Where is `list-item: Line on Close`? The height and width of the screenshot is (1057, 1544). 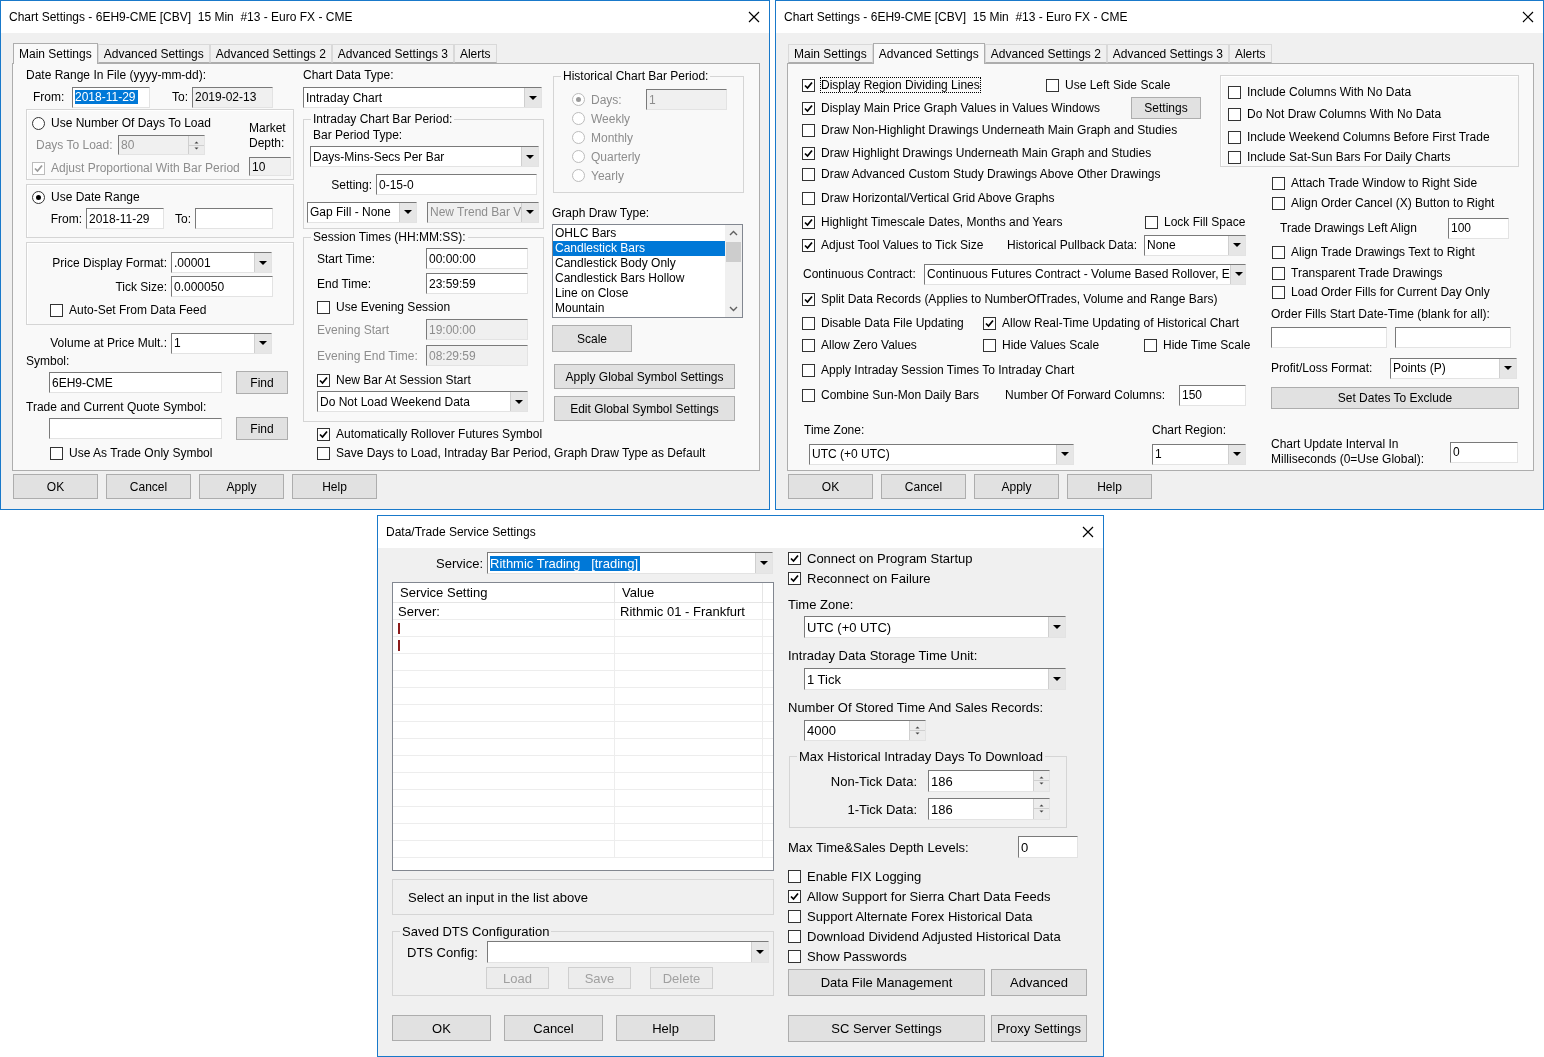
list-item: Line on Close is located at coordinates (639, 293).